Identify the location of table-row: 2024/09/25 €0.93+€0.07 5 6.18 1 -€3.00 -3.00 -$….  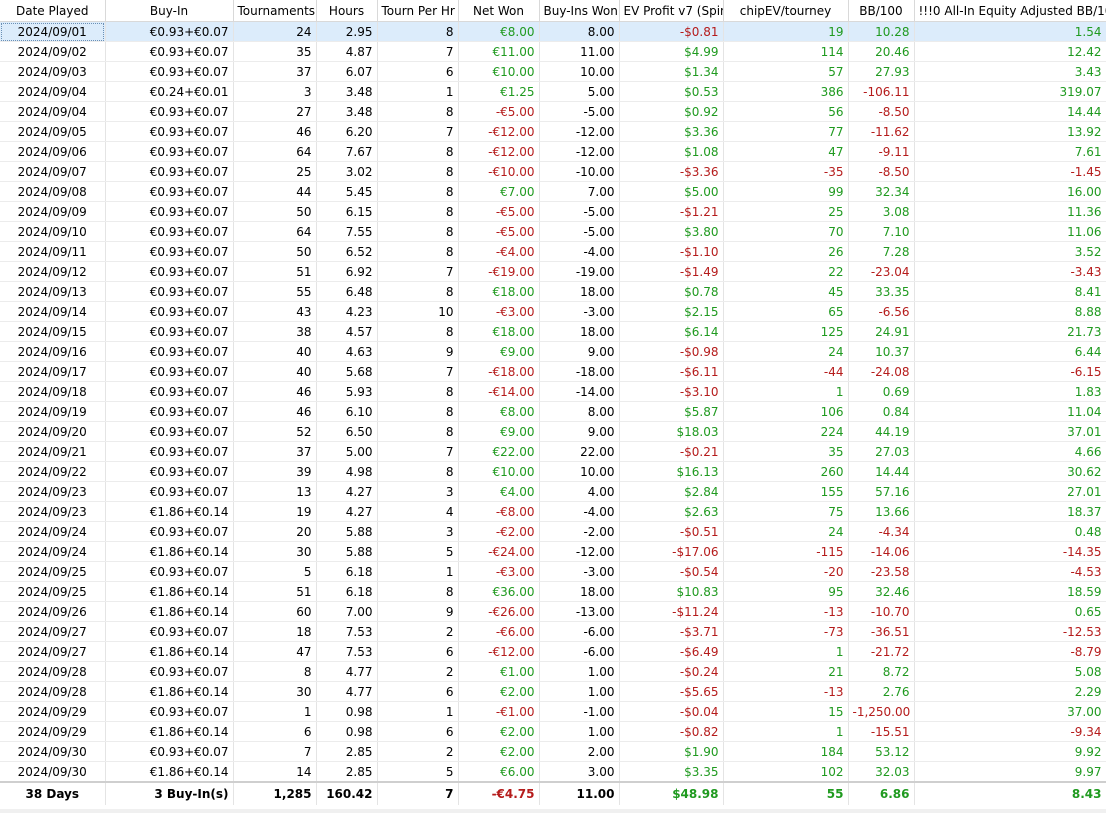
(553, 571).